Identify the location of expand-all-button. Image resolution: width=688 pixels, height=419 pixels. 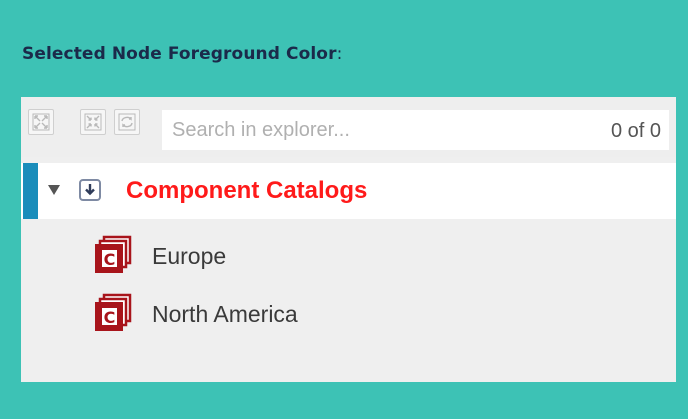
(41, 122).